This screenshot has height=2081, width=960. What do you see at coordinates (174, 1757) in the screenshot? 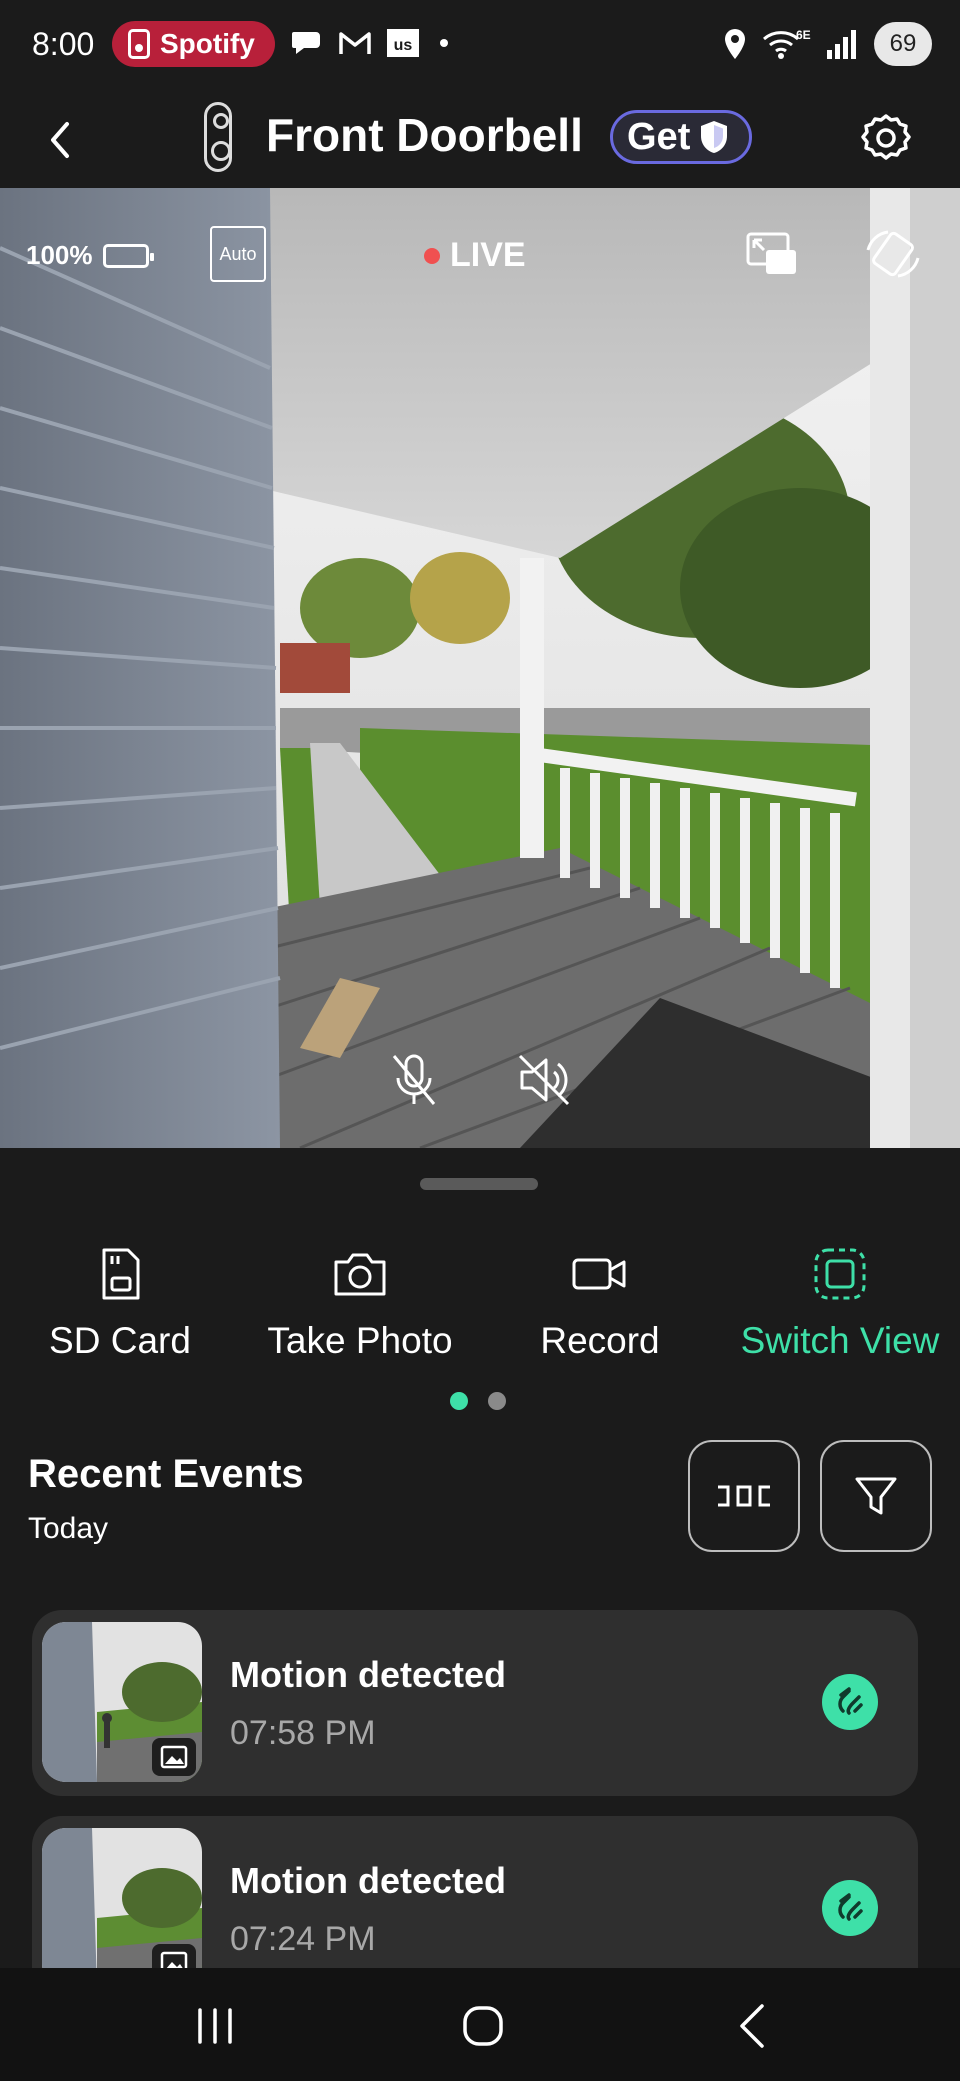
I see `image-badge-icon` at bounding box center [174, 1757].